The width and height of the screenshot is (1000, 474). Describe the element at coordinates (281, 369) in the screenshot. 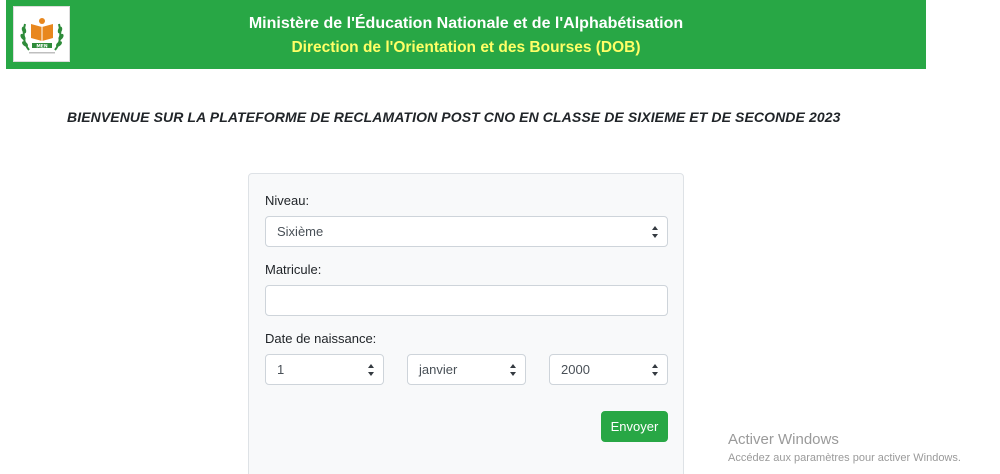

I see `dob-day-value: 1` at that location.